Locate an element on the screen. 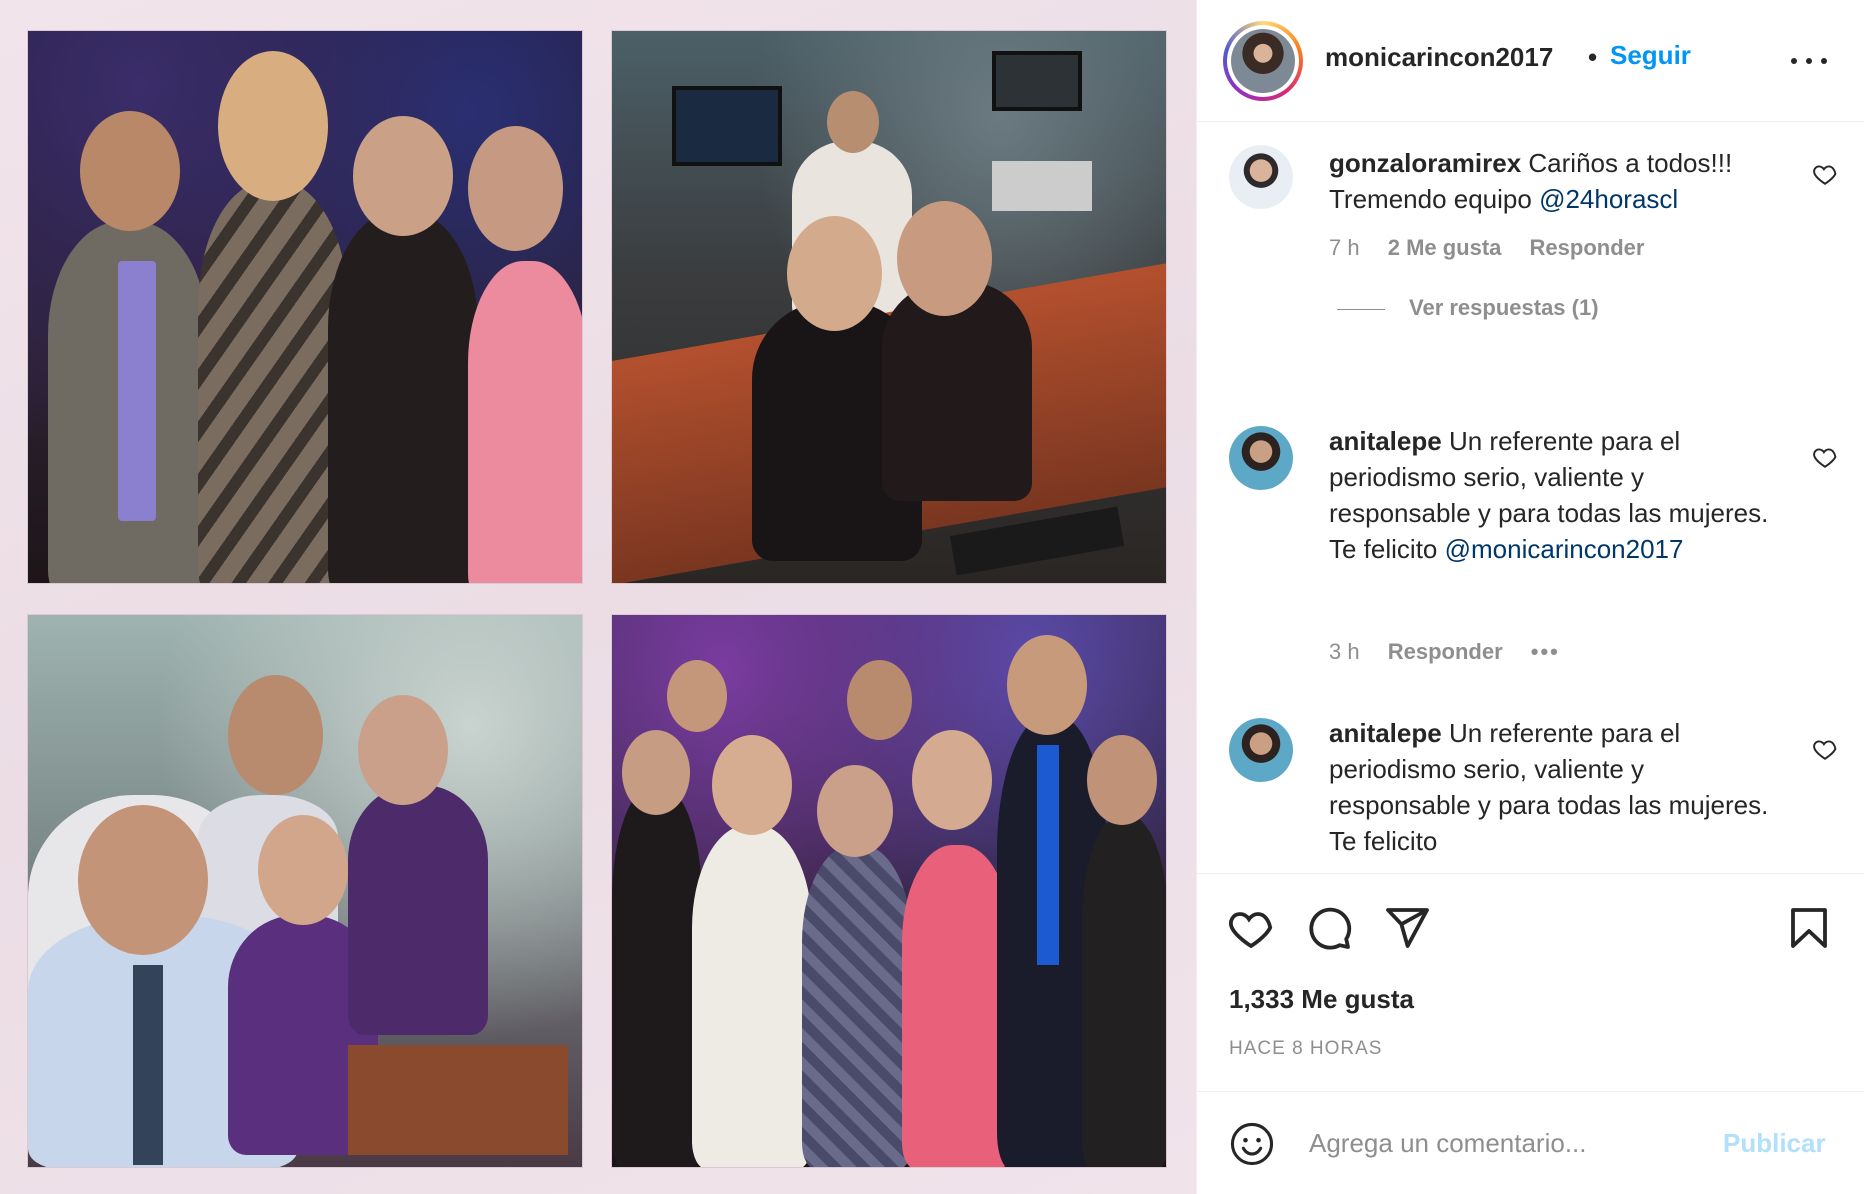 The height and width of the screenshot is (1194, 1864). clipped-previous-row is located at coordinates (1530, 124).